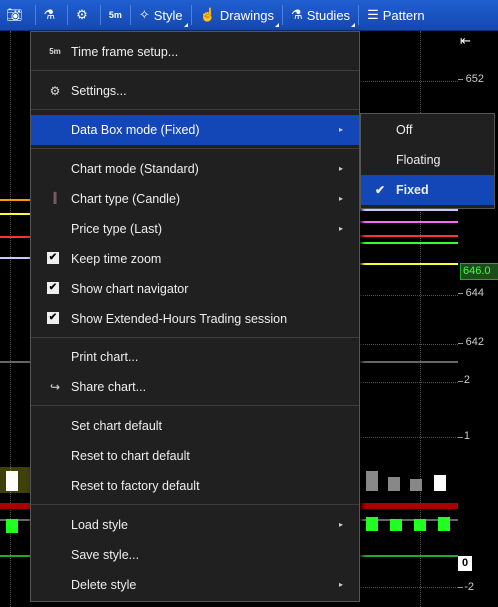 The height and width of the screenshot is (607, 498). I want to click on menu-item-reset-to-factory-default: Reset to factory default, so click(195, 486).